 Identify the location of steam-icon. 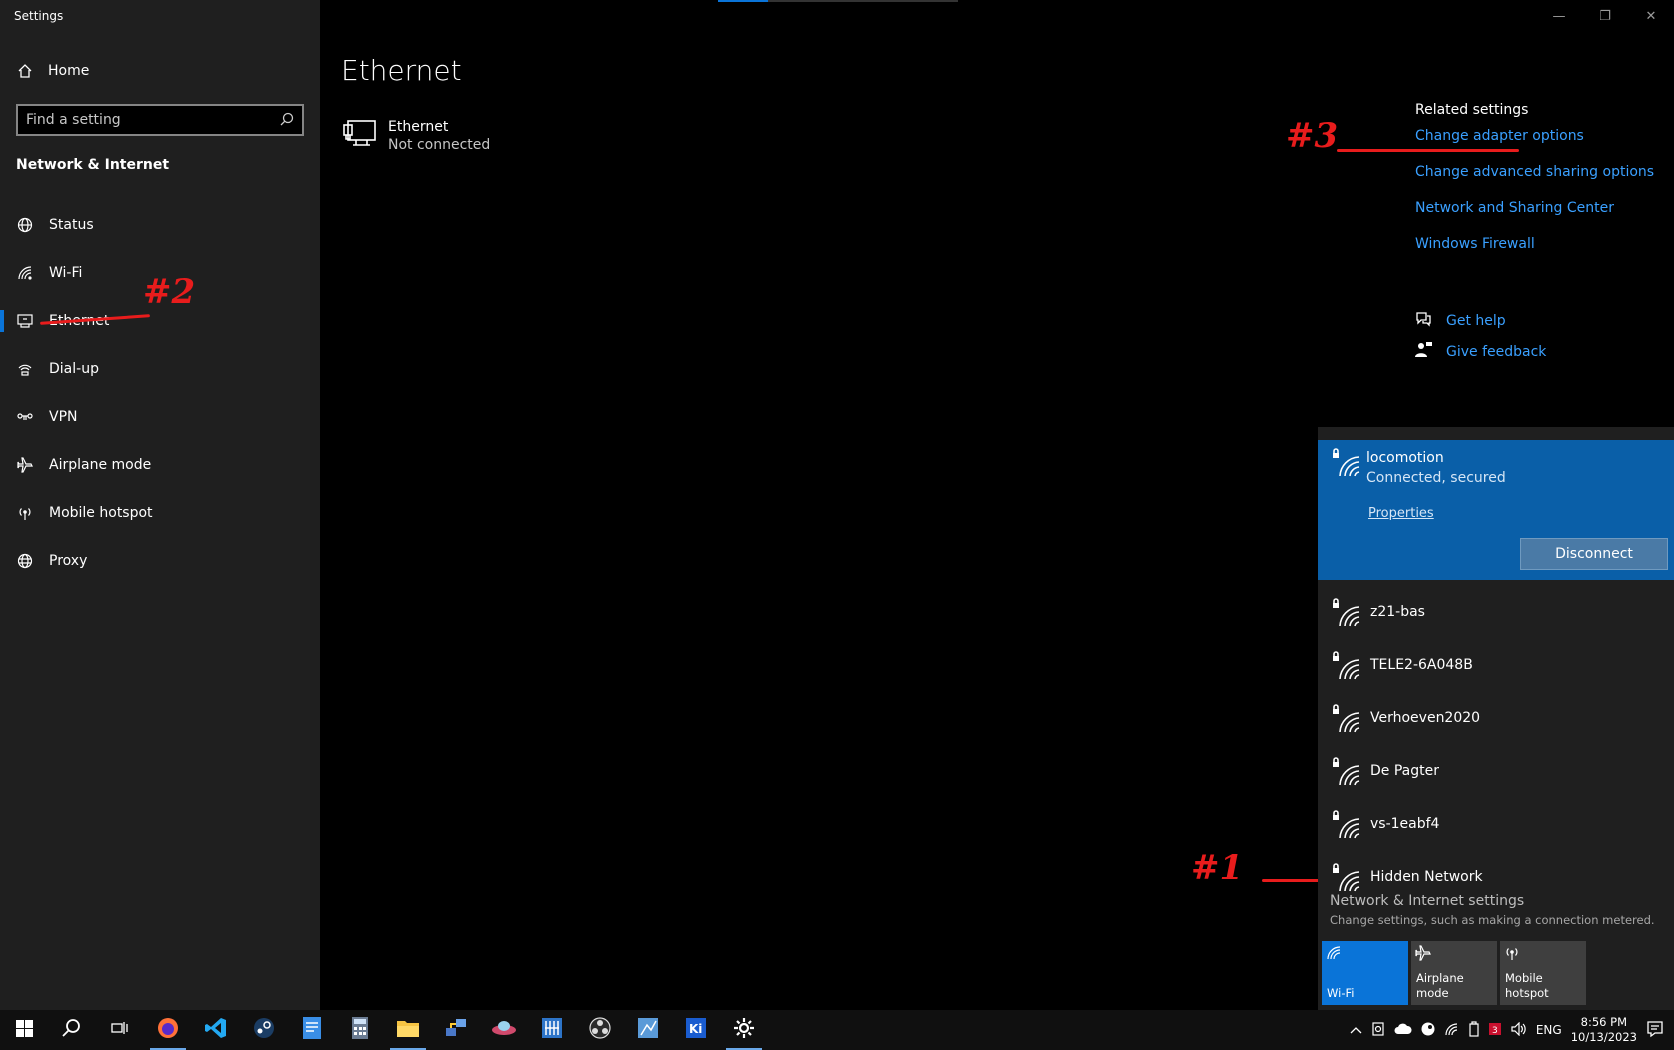
(264, 1030).